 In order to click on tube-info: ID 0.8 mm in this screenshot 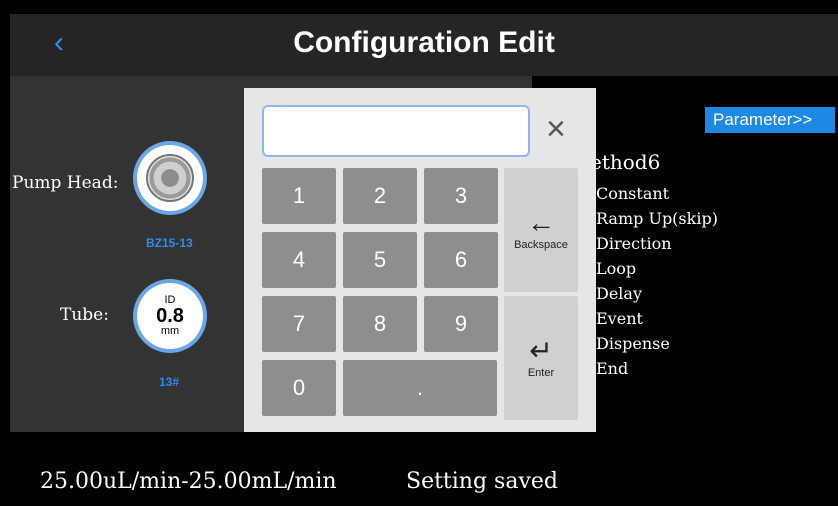, I will do `click(170, 316)`.